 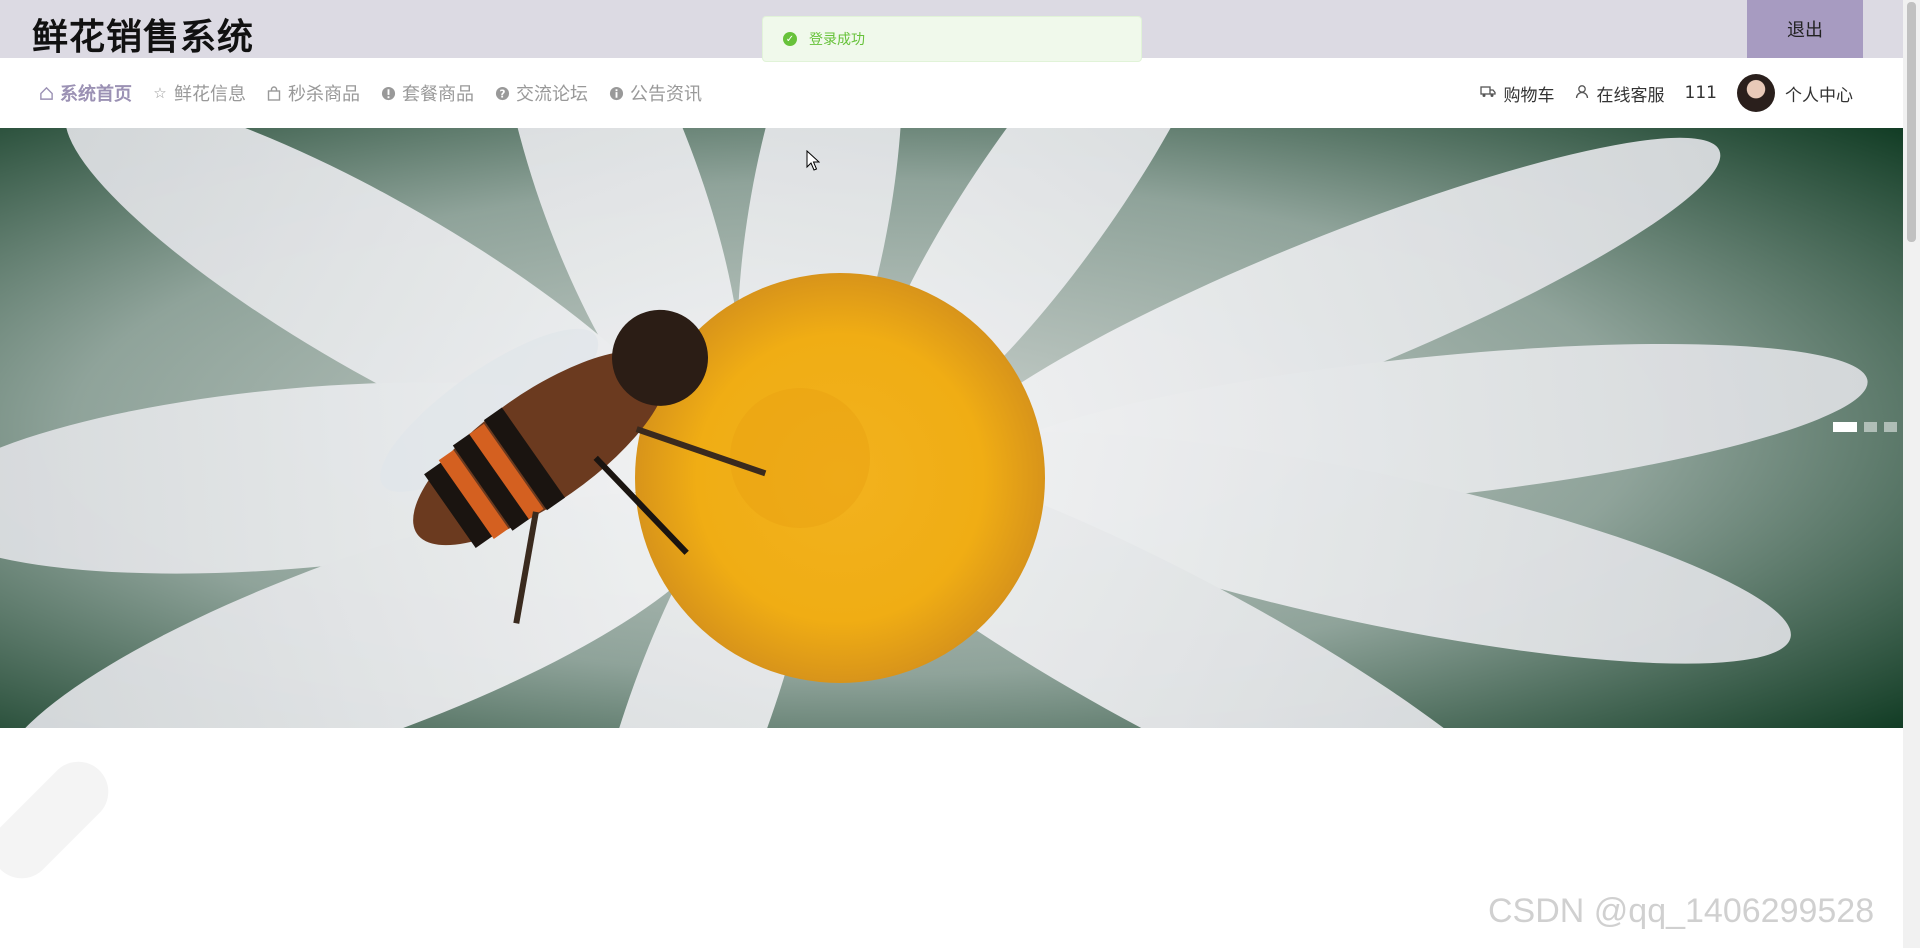 I want to click on watermark: CSDN @qq_1406299528, so click(x=1681, y=911).